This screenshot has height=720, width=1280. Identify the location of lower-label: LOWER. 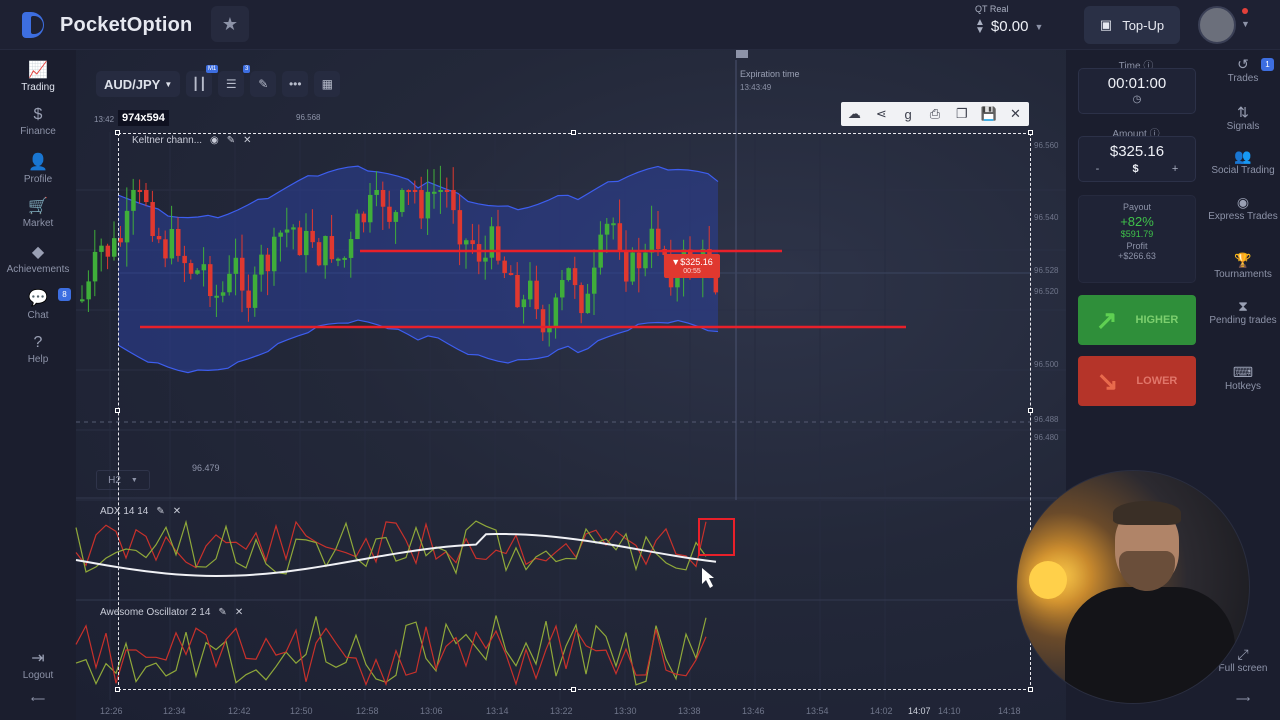
(1157, 381).